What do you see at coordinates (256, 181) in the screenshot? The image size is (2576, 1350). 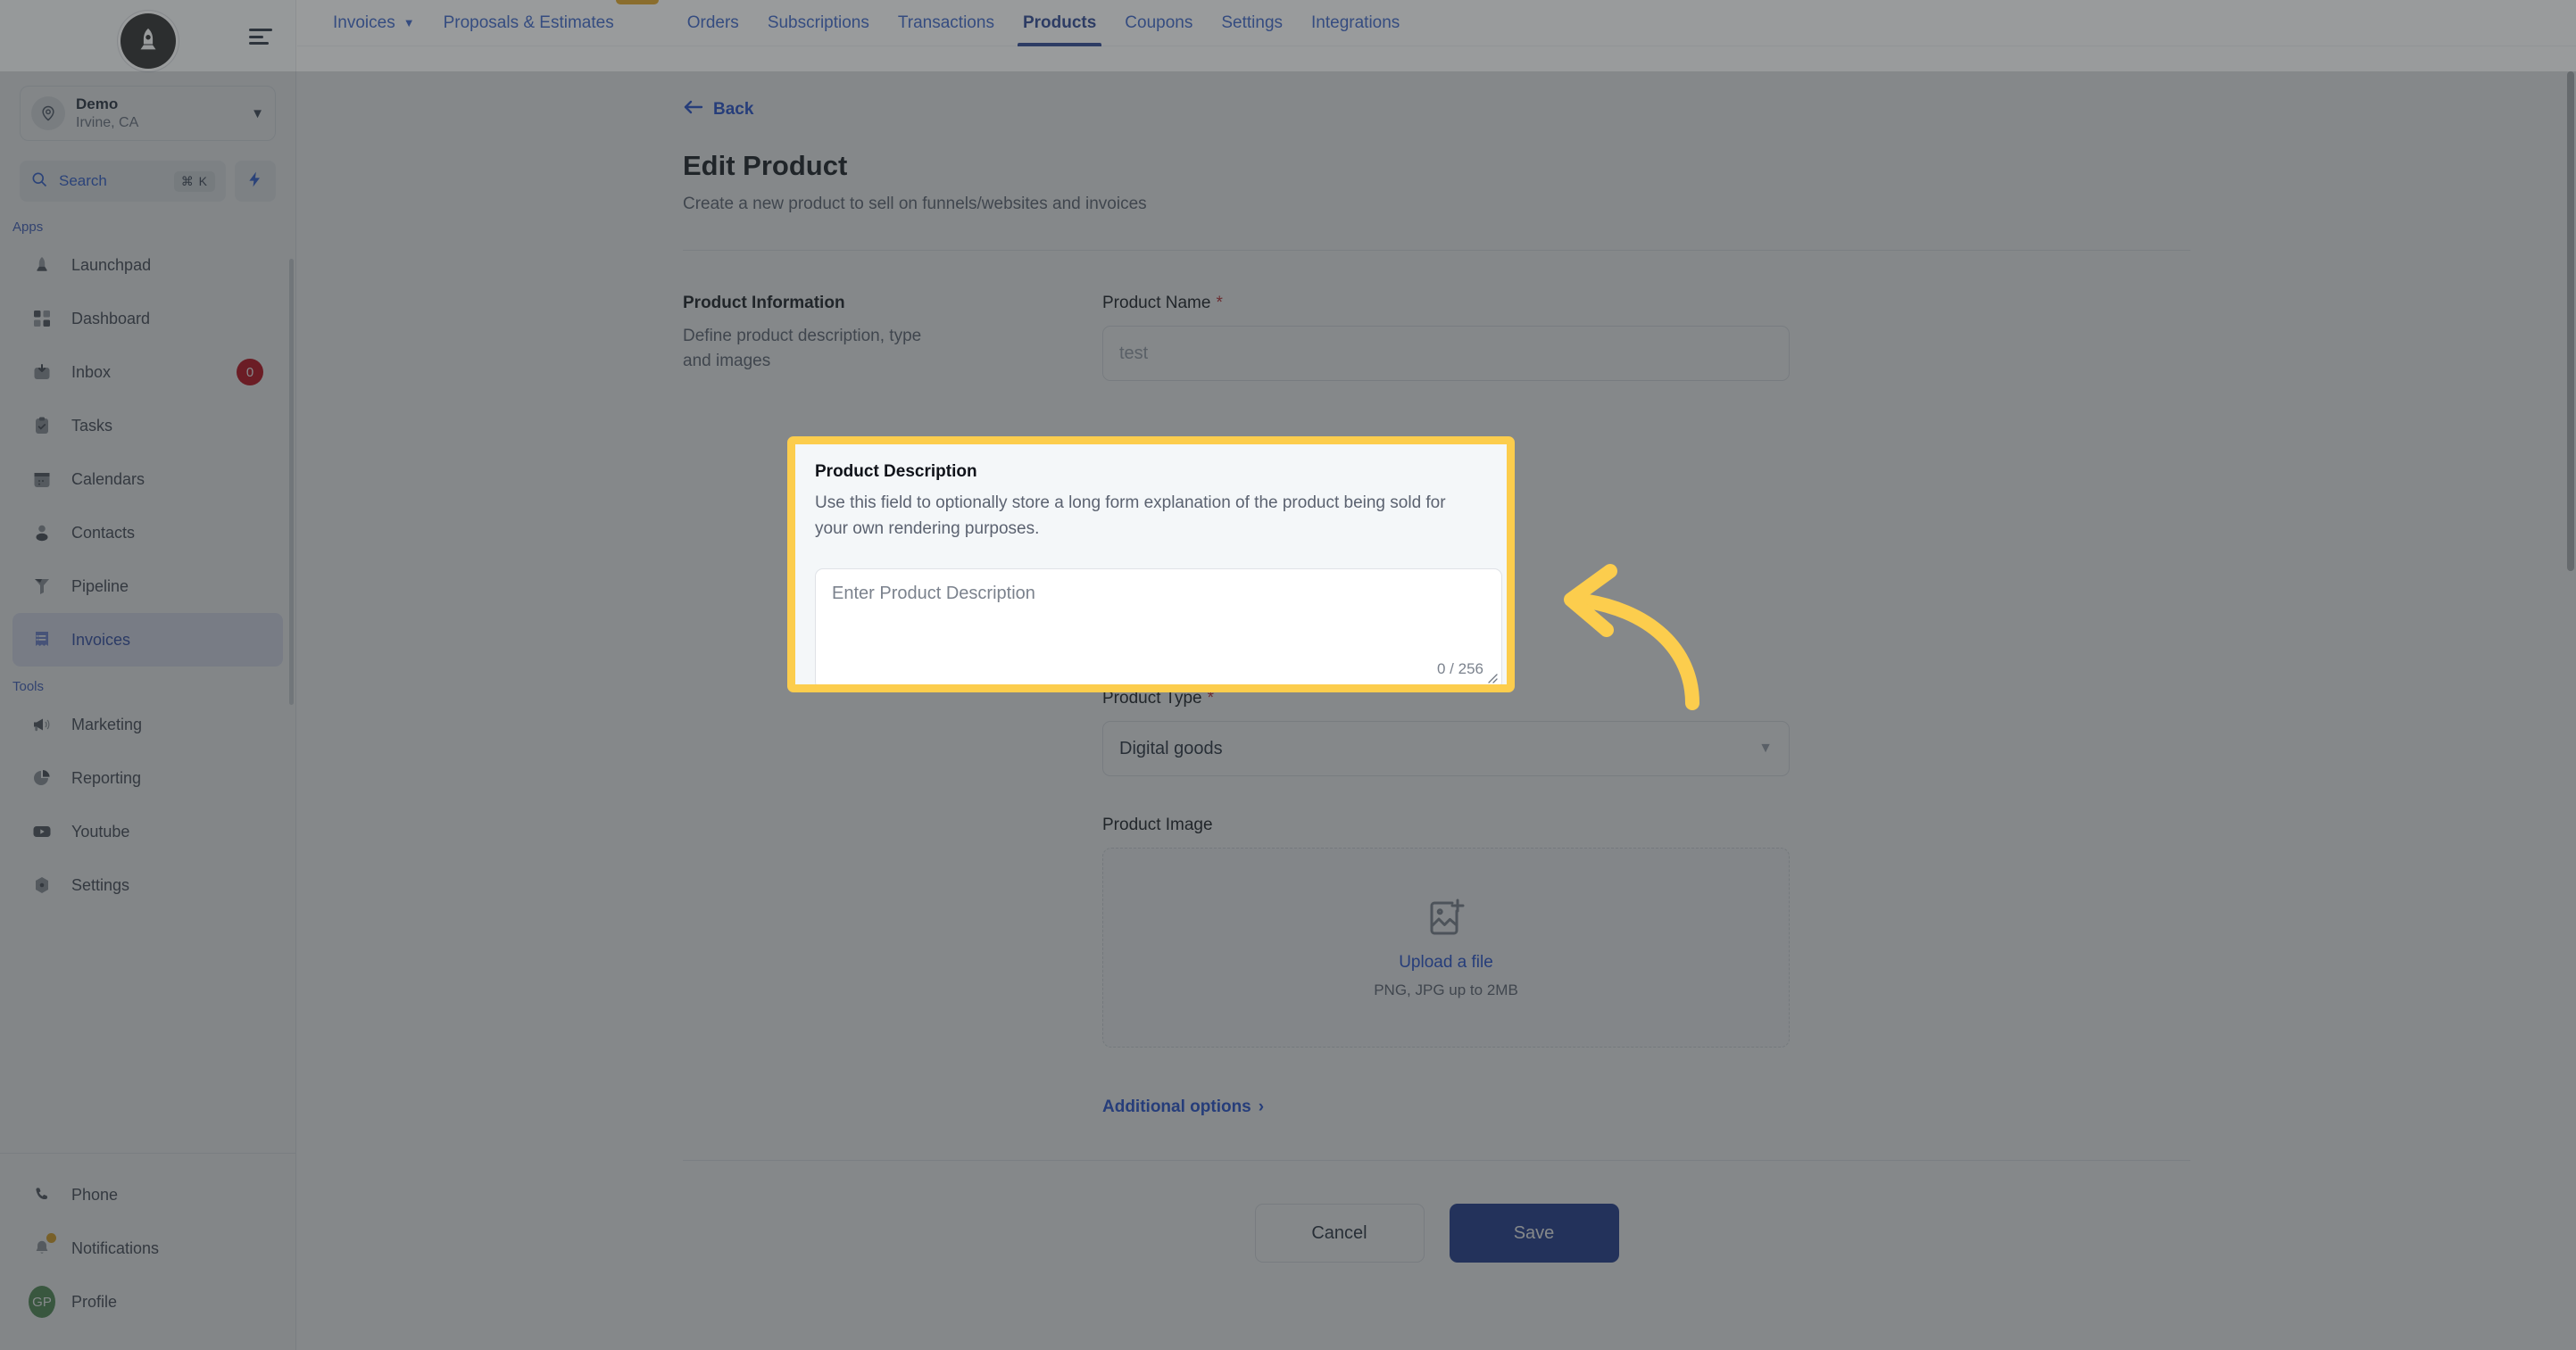 I see `quick-action-button` at bounding box center [256, 181].